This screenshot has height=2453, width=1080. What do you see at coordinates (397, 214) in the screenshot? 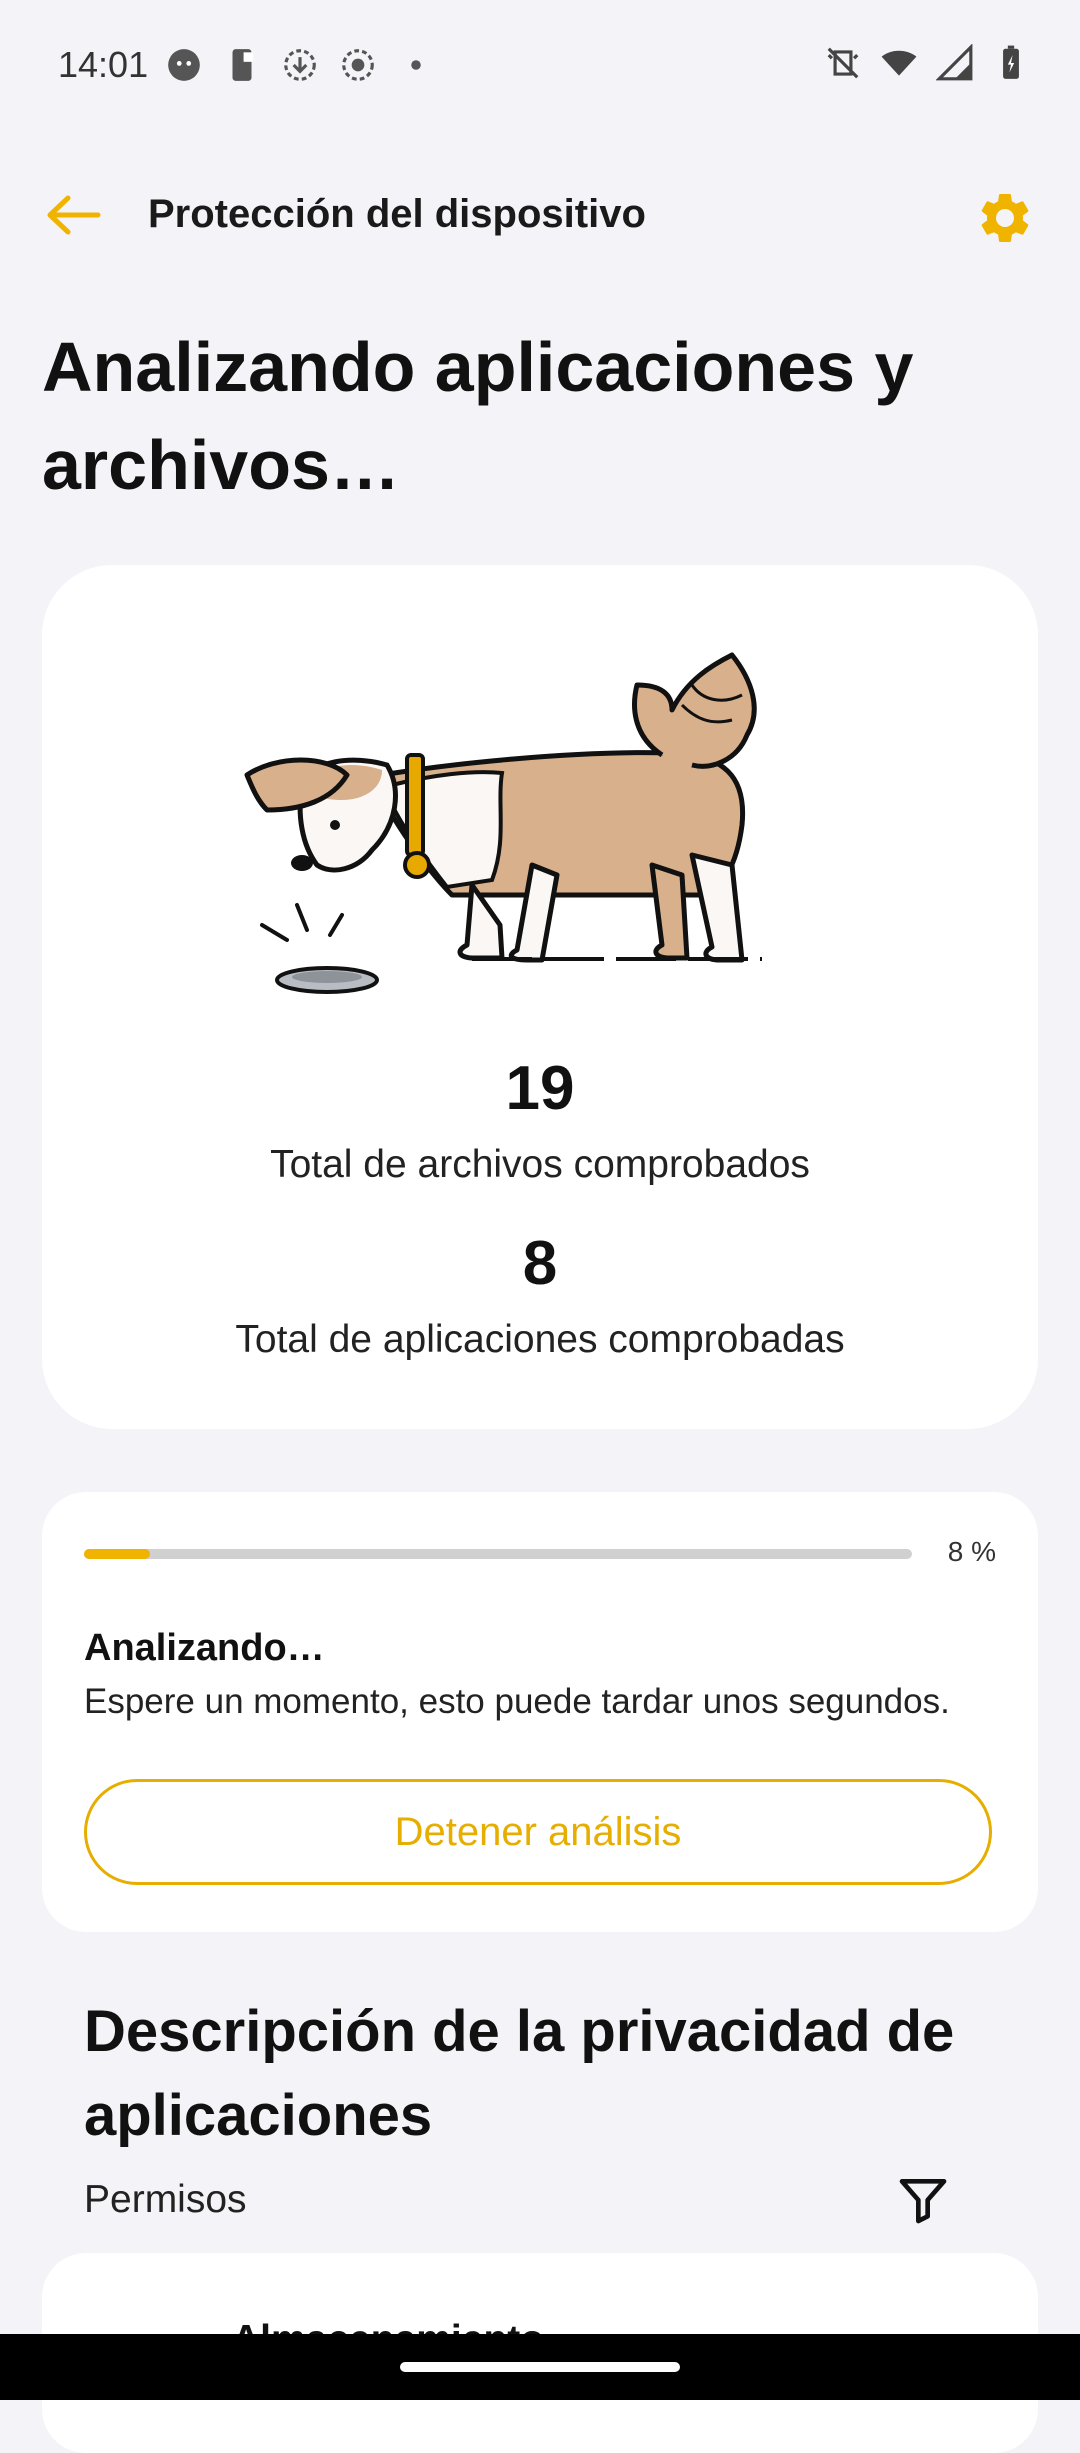
I see `page-title: Protección del dispositivo` at bounding box center [397, 214].